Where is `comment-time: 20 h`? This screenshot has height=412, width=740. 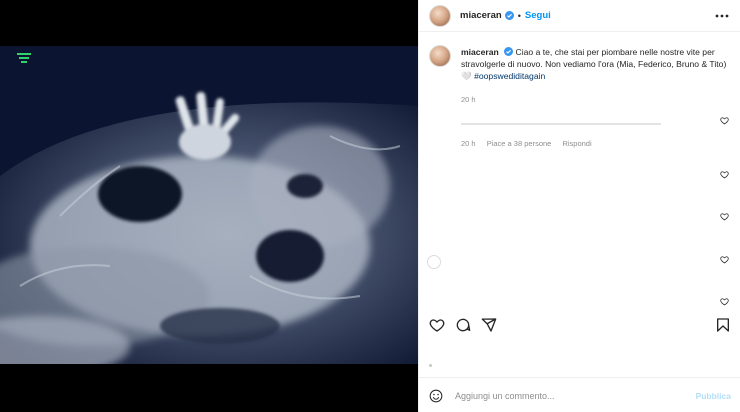 comment-time: 20 h is located at coordinates (468, 143).